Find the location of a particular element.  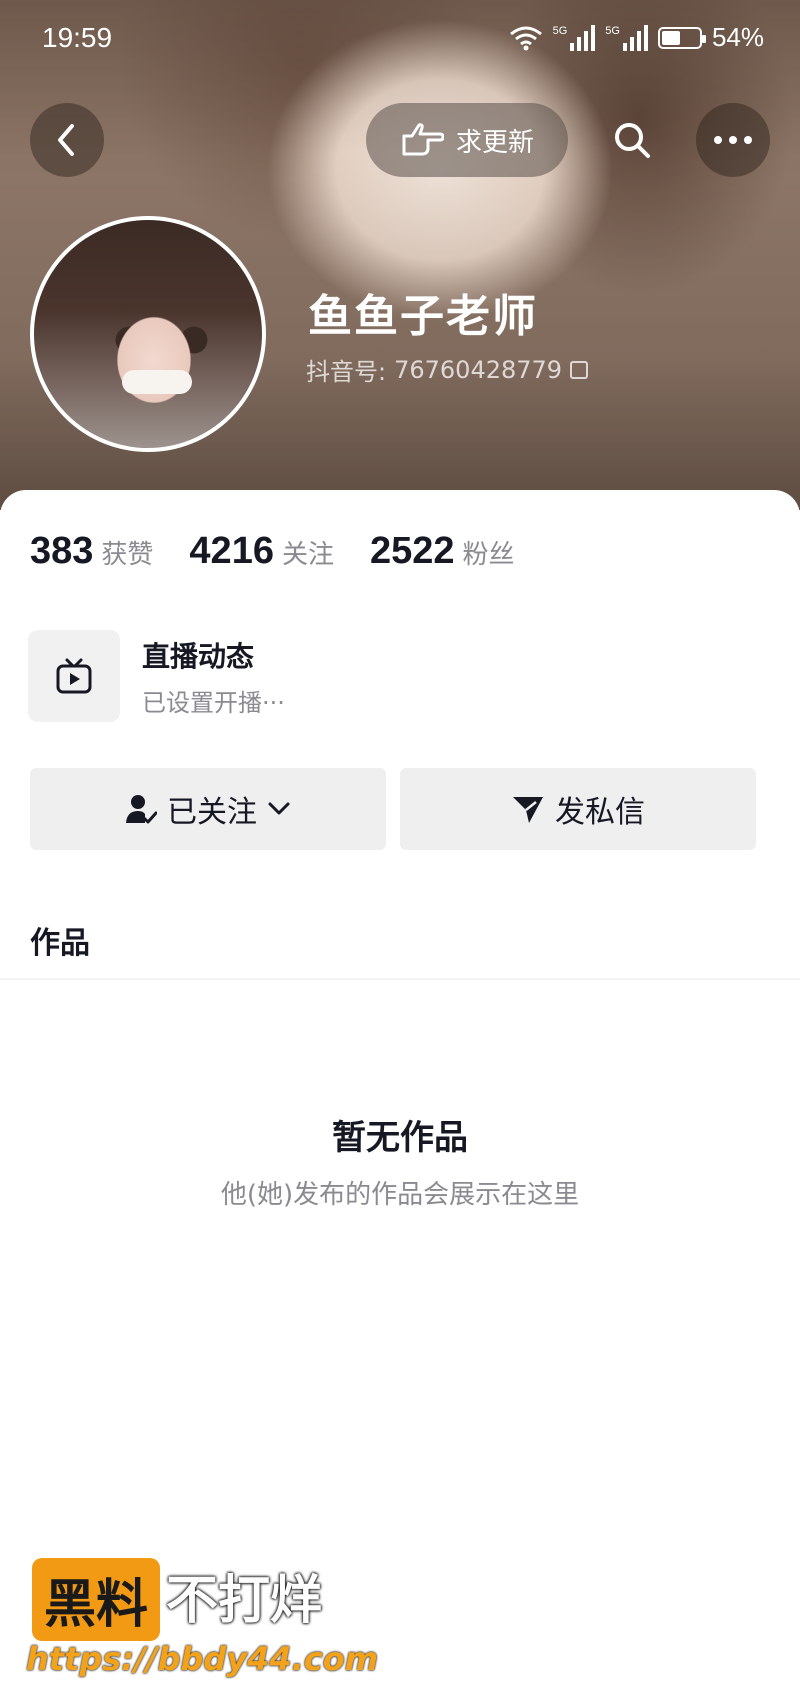

tv-icon is located at coordinates (74, 676).